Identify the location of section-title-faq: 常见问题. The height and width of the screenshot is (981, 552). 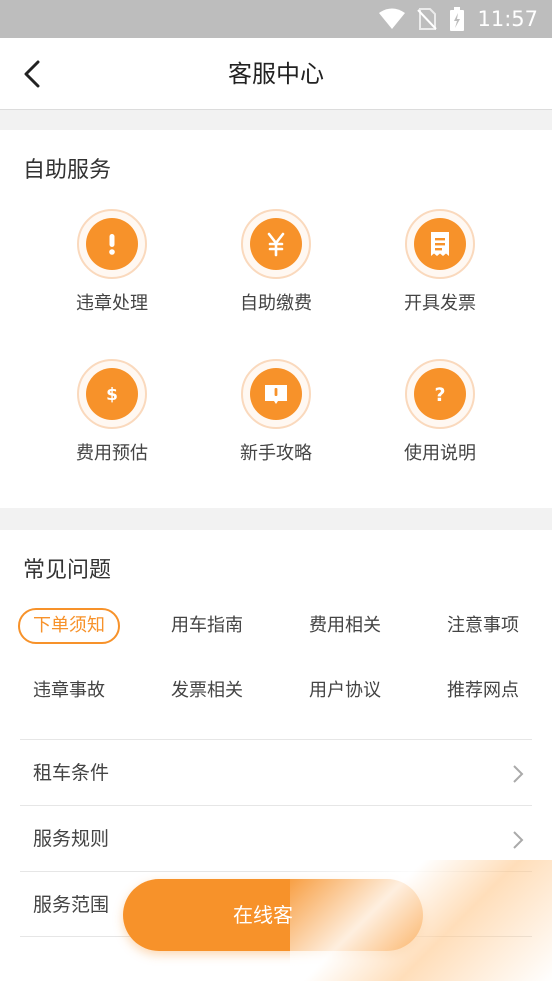
(67, 570).